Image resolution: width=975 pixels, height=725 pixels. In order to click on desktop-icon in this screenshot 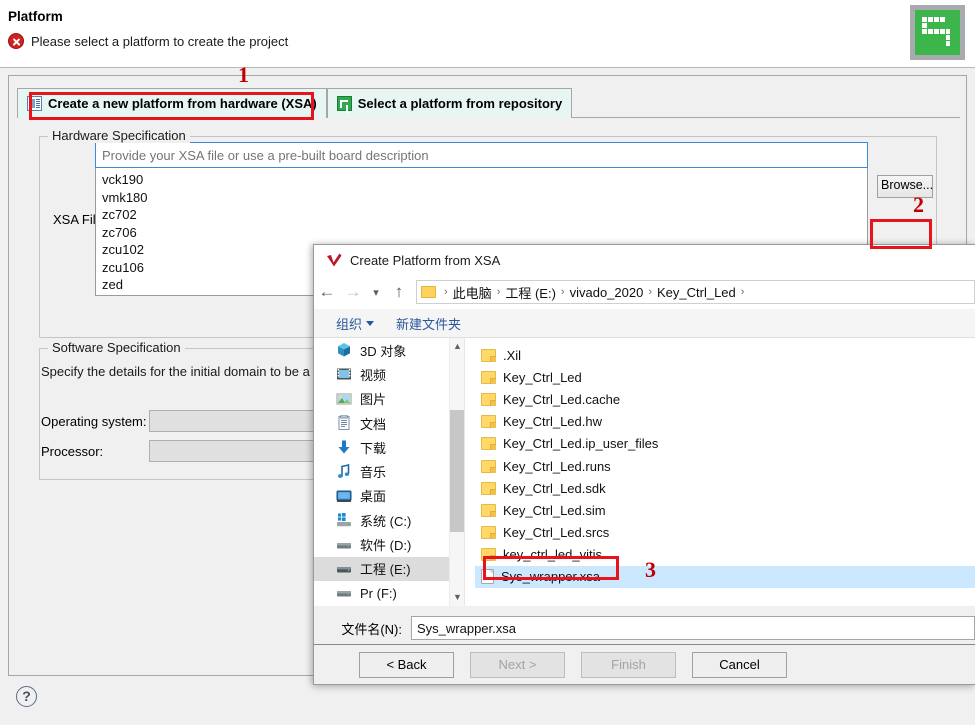, I will do `click(344, 496)`.